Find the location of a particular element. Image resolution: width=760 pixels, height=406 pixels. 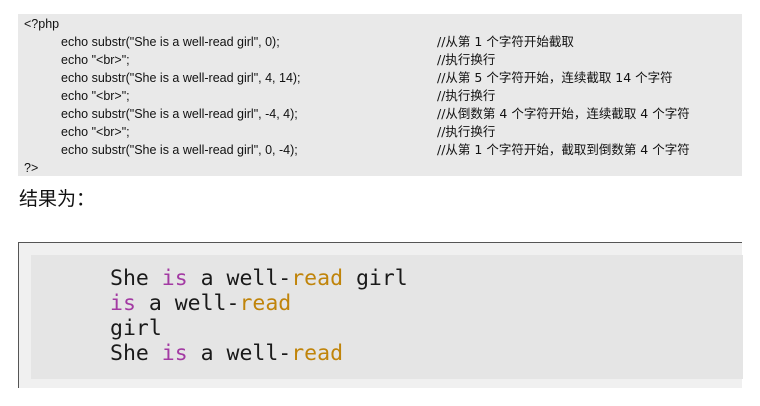

code-comment: //从第 5 个字符开始，连续截取 14 个字符 is located at coordinates (555, 77).